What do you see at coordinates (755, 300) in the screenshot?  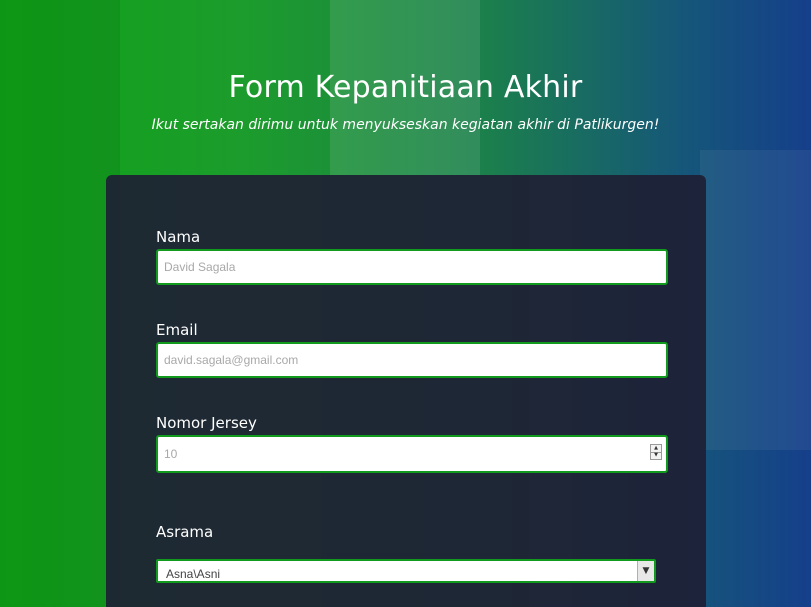 I see `right-building-shape` at bounding box center [755, 300].